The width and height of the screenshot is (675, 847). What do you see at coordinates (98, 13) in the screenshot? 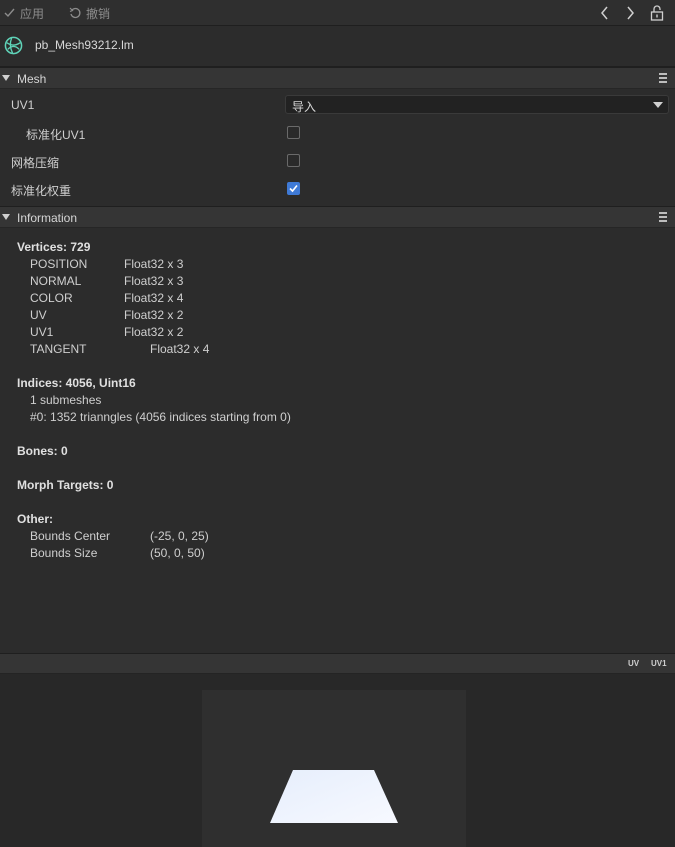
I see `revert-label: 撤销` at bounding box center [98, 13].